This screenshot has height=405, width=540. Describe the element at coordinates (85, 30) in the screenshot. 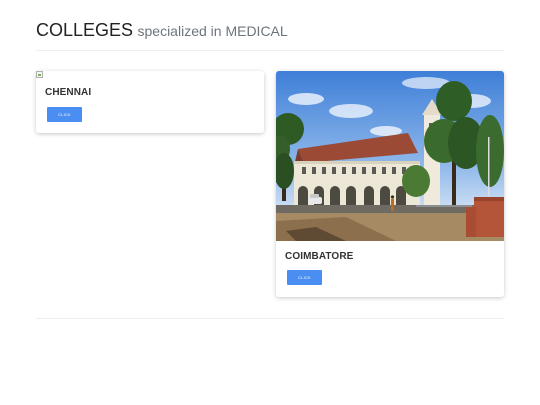

I see `page-title: COLLEGES` at that location.